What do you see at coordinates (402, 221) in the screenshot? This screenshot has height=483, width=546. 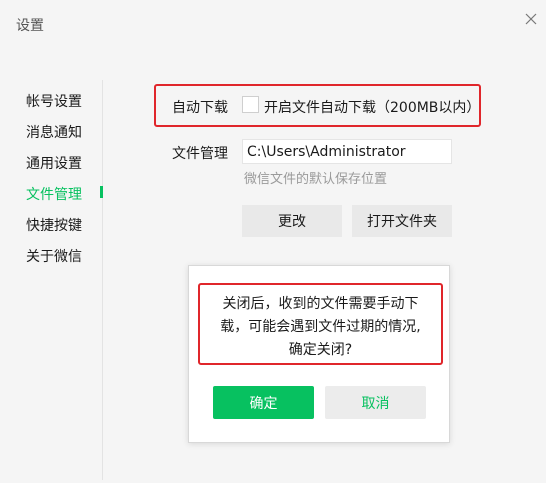 I see `open-folder-button: 打开文件夹` at bounding box center [402, 221].